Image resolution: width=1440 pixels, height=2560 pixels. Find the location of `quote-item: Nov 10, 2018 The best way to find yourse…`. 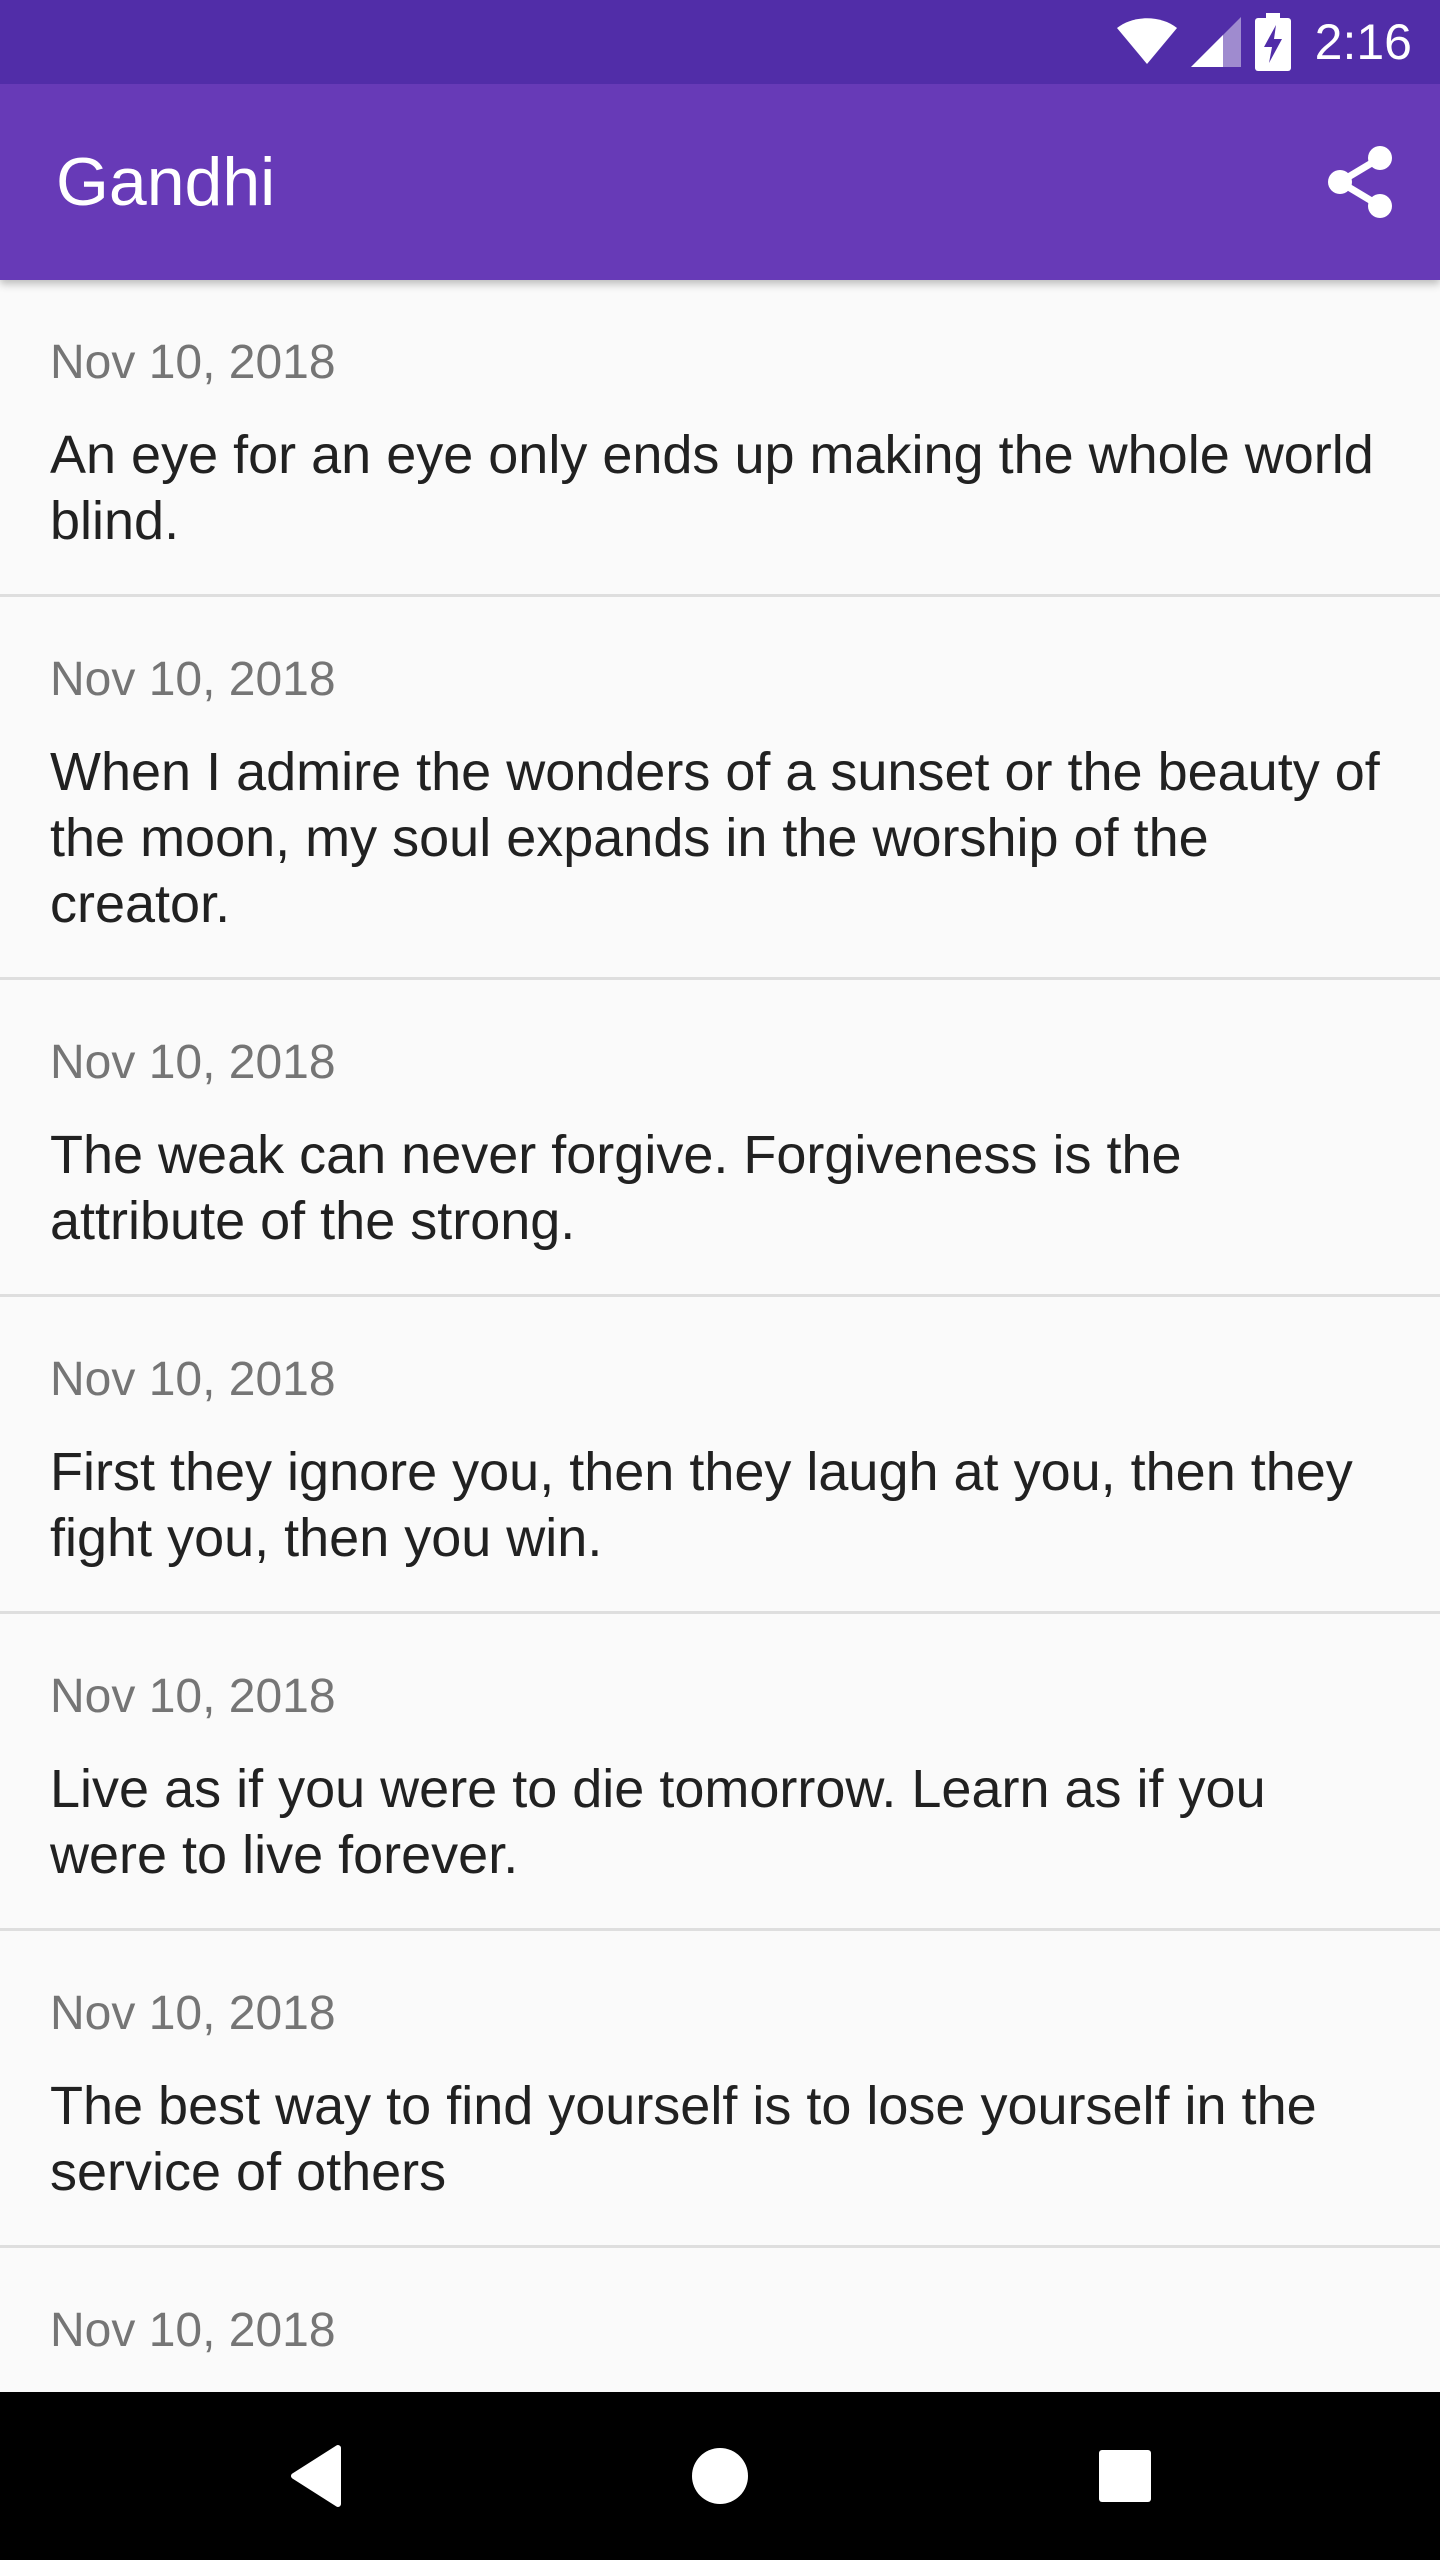

quote-item: Nov 10, 2018 The best way to find yourse… is located at coordinates (720, 2089).